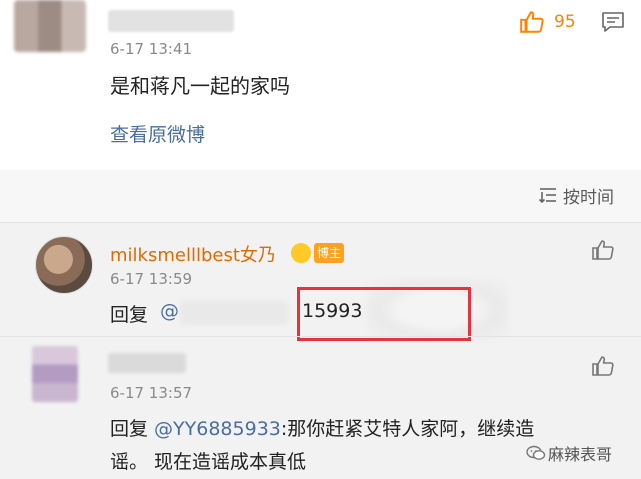  I want to click on redacted-username, so click(234, 313).